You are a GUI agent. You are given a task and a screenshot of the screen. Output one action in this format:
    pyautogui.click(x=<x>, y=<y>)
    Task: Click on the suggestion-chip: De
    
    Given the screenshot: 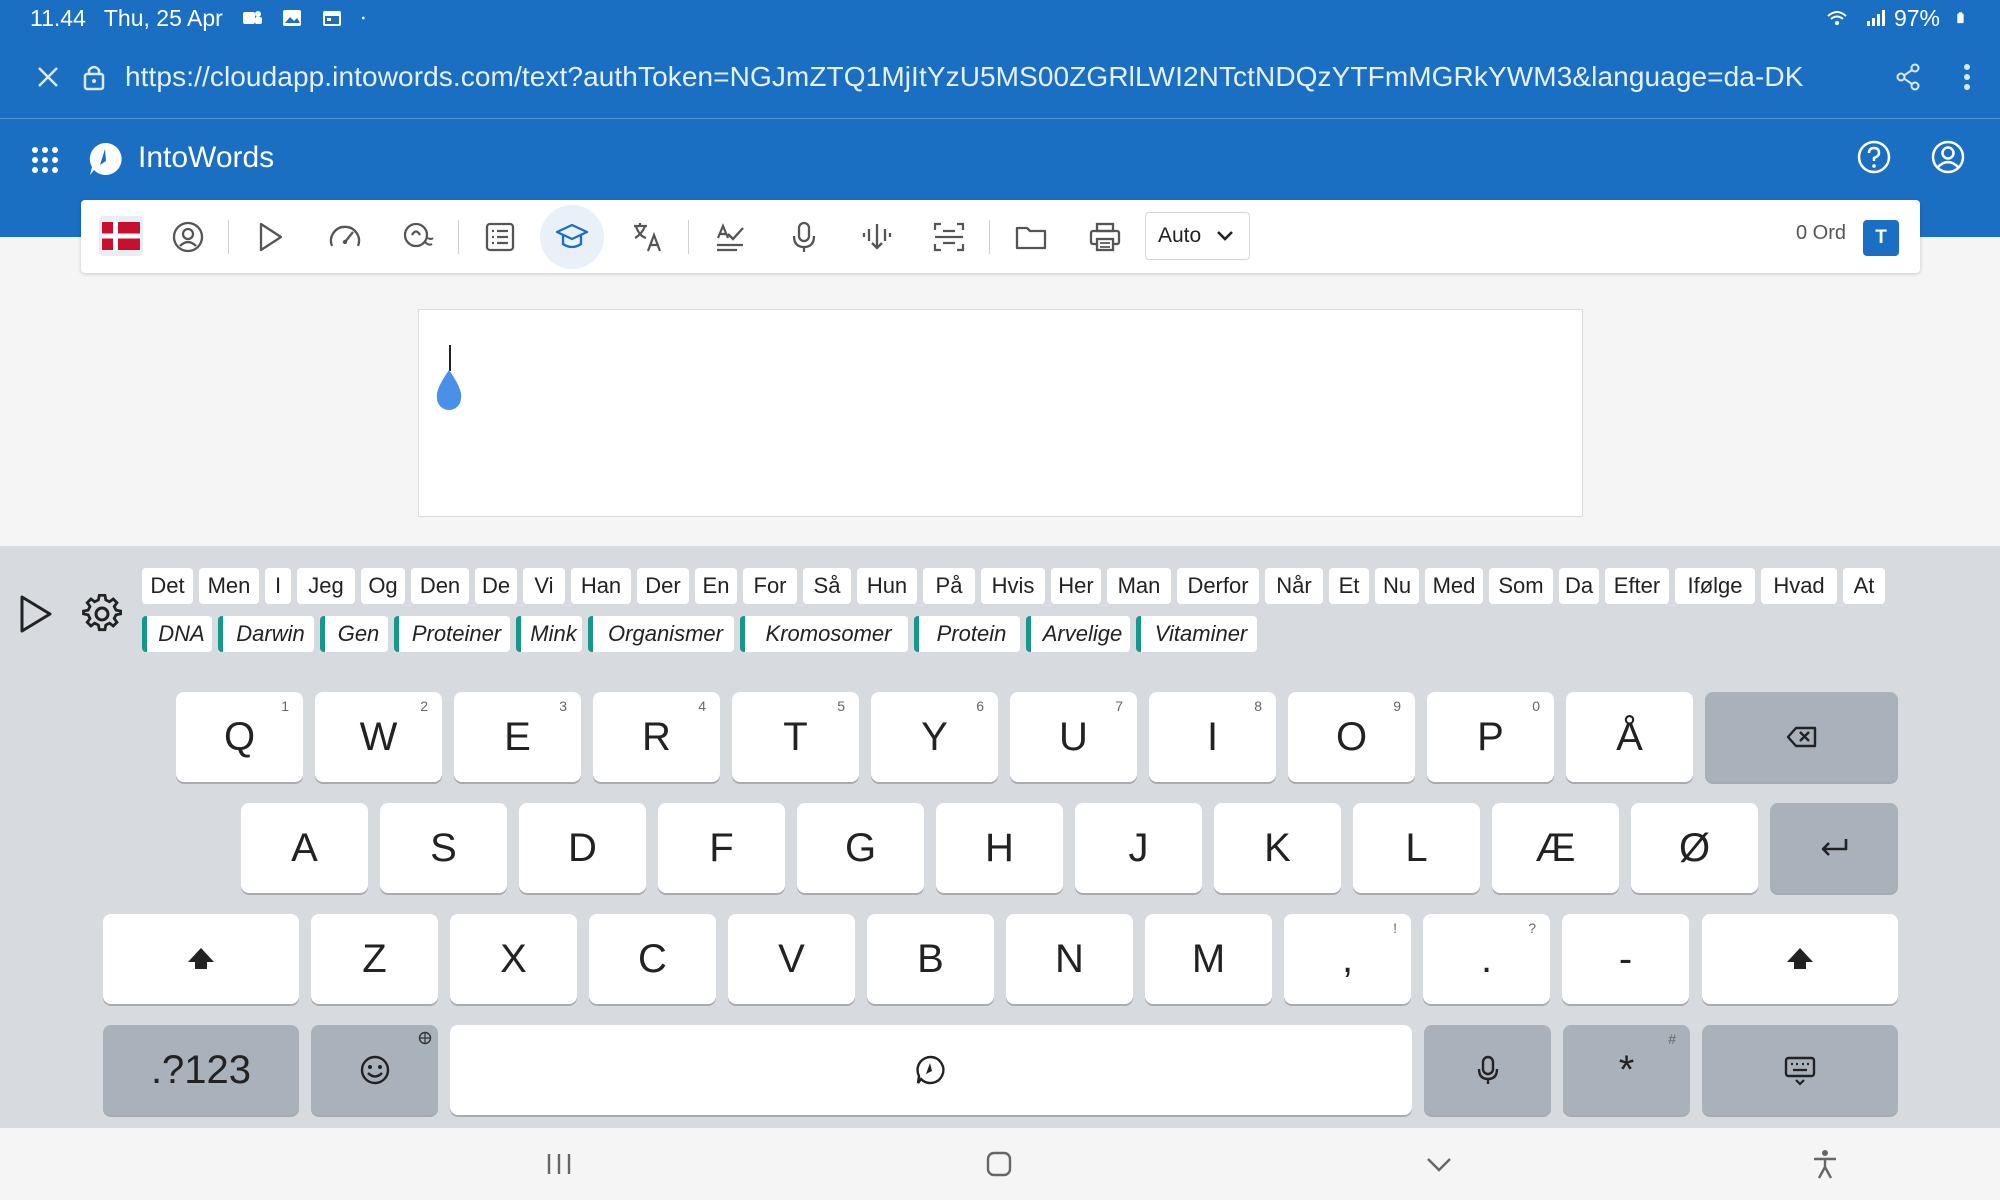 What is the action you would take?
    pyautogui.click(x=496, y=586)
    